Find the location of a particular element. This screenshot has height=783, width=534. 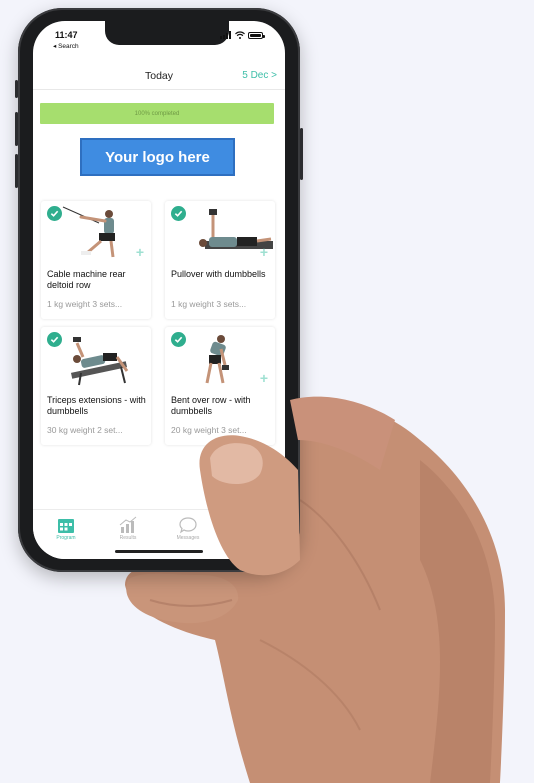

header-divider is located at coordinates (159, 89).